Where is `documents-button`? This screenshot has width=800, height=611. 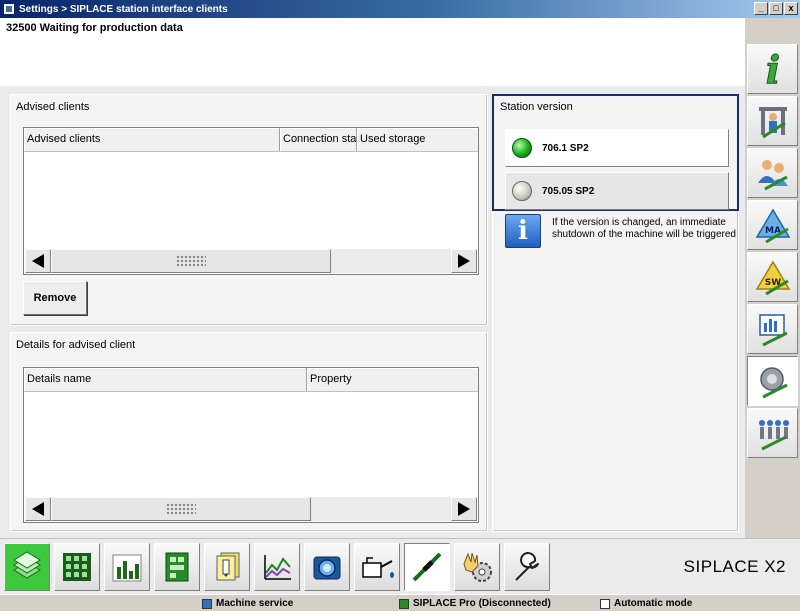 documents-button is located at coordinates (227, 567).